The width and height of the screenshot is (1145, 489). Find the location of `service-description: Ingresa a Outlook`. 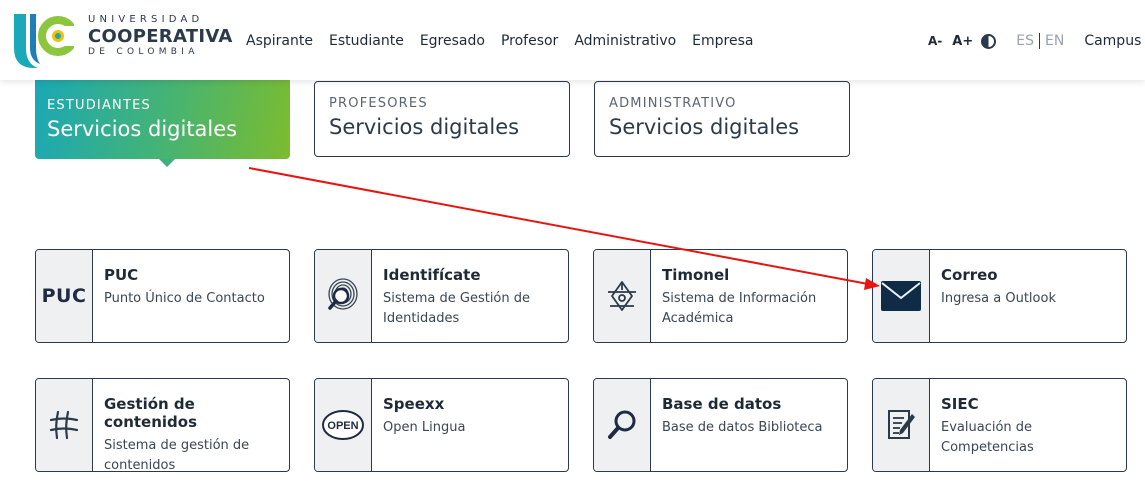

service-description: Ingresa a Outlook is located at coordinates (998, 298).